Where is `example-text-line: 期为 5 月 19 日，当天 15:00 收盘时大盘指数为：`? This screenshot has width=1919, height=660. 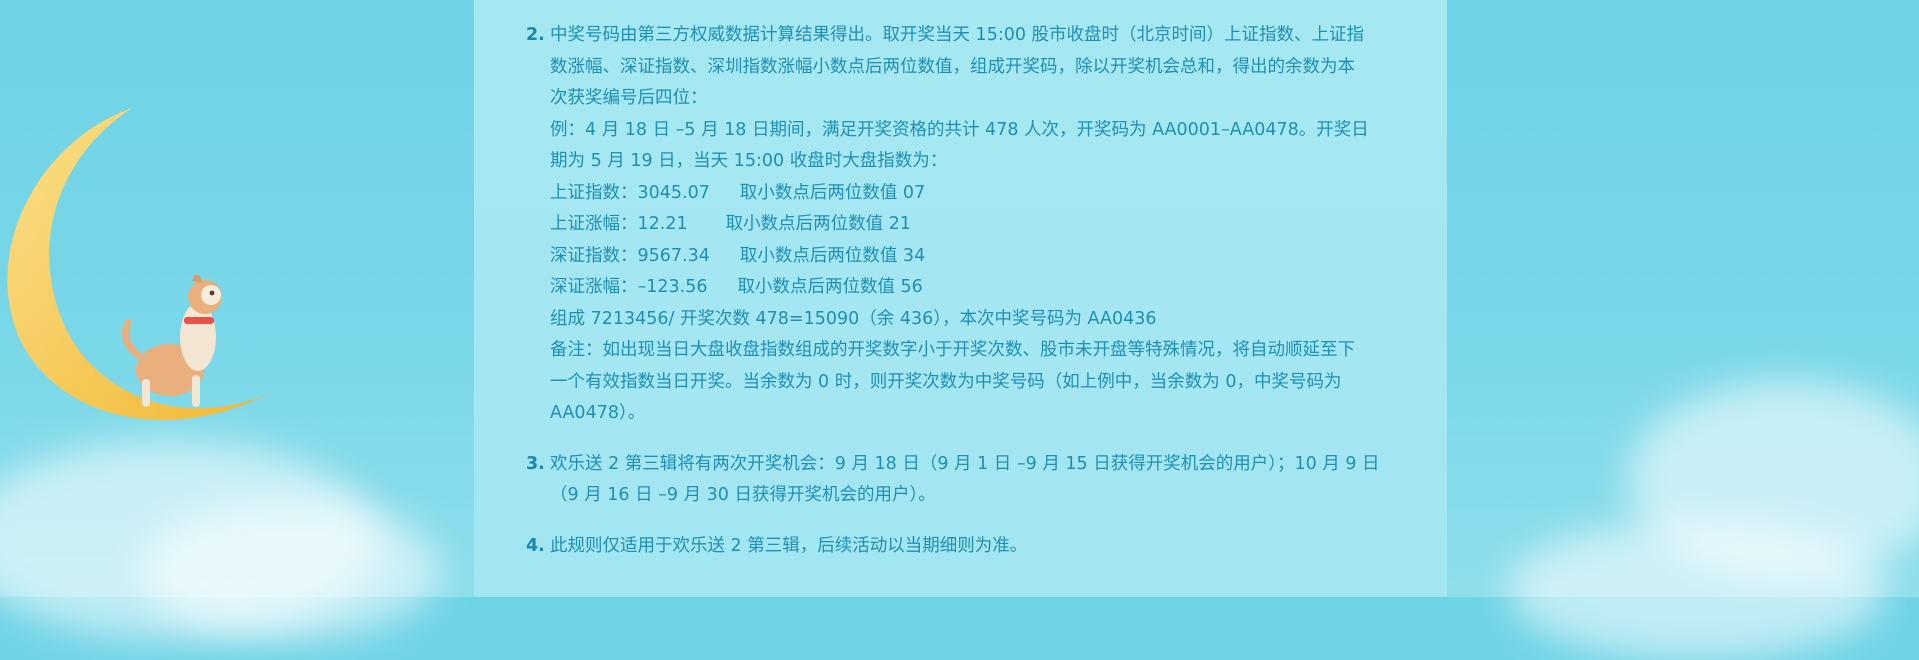 example-text-line: 期为 5 月 19 日，当天 15:00 收盘时大盘指数为： is located at coordinates (749, 161).